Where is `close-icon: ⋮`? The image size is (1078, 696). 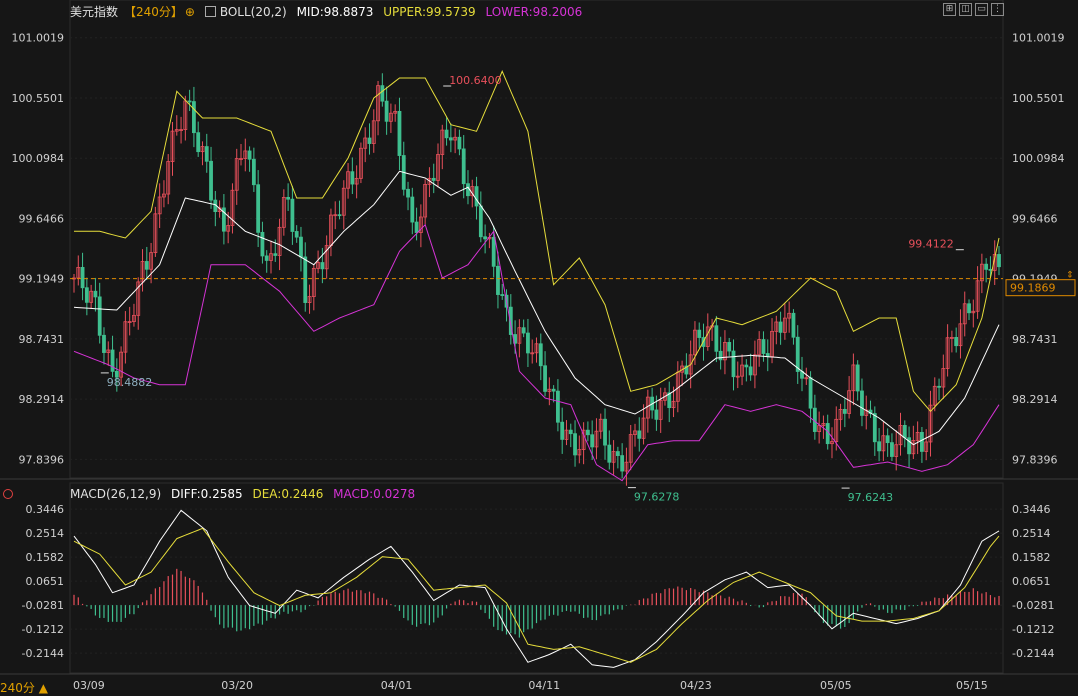 close-icon: ⋮ is located at coordinates (997, 9).